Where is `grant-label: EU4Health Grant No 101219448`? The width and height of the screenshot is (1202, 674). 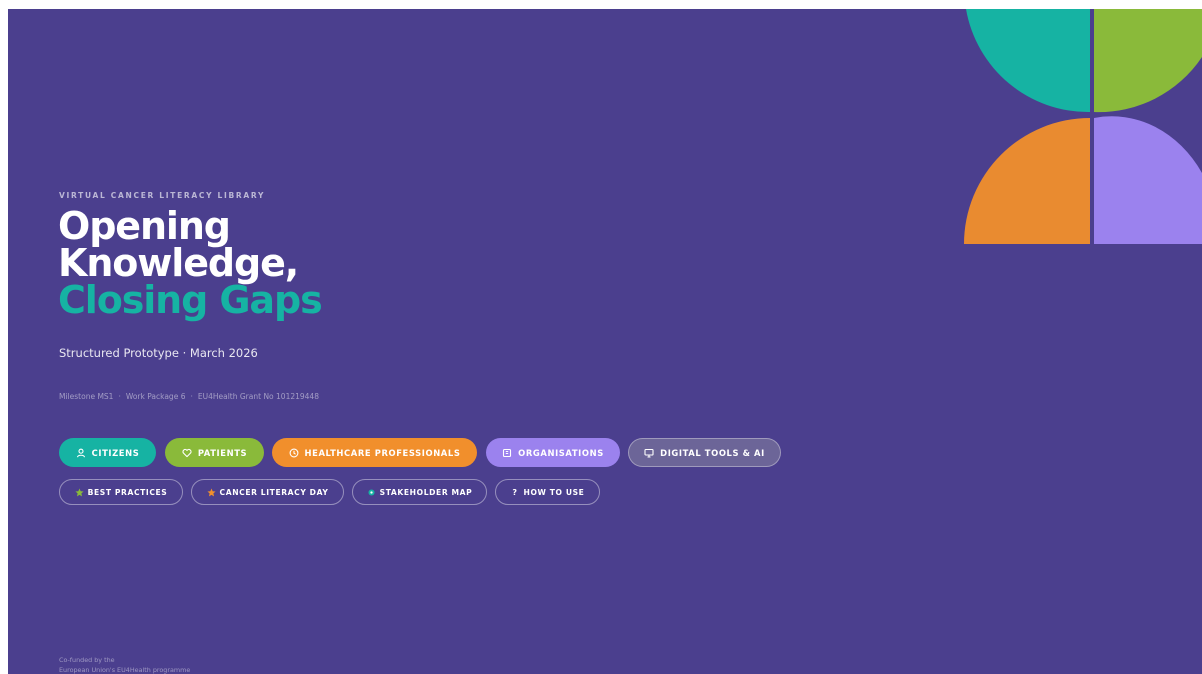
grant-label: EU4Health Grant No 101219448 is located at coordinates (258, 396).